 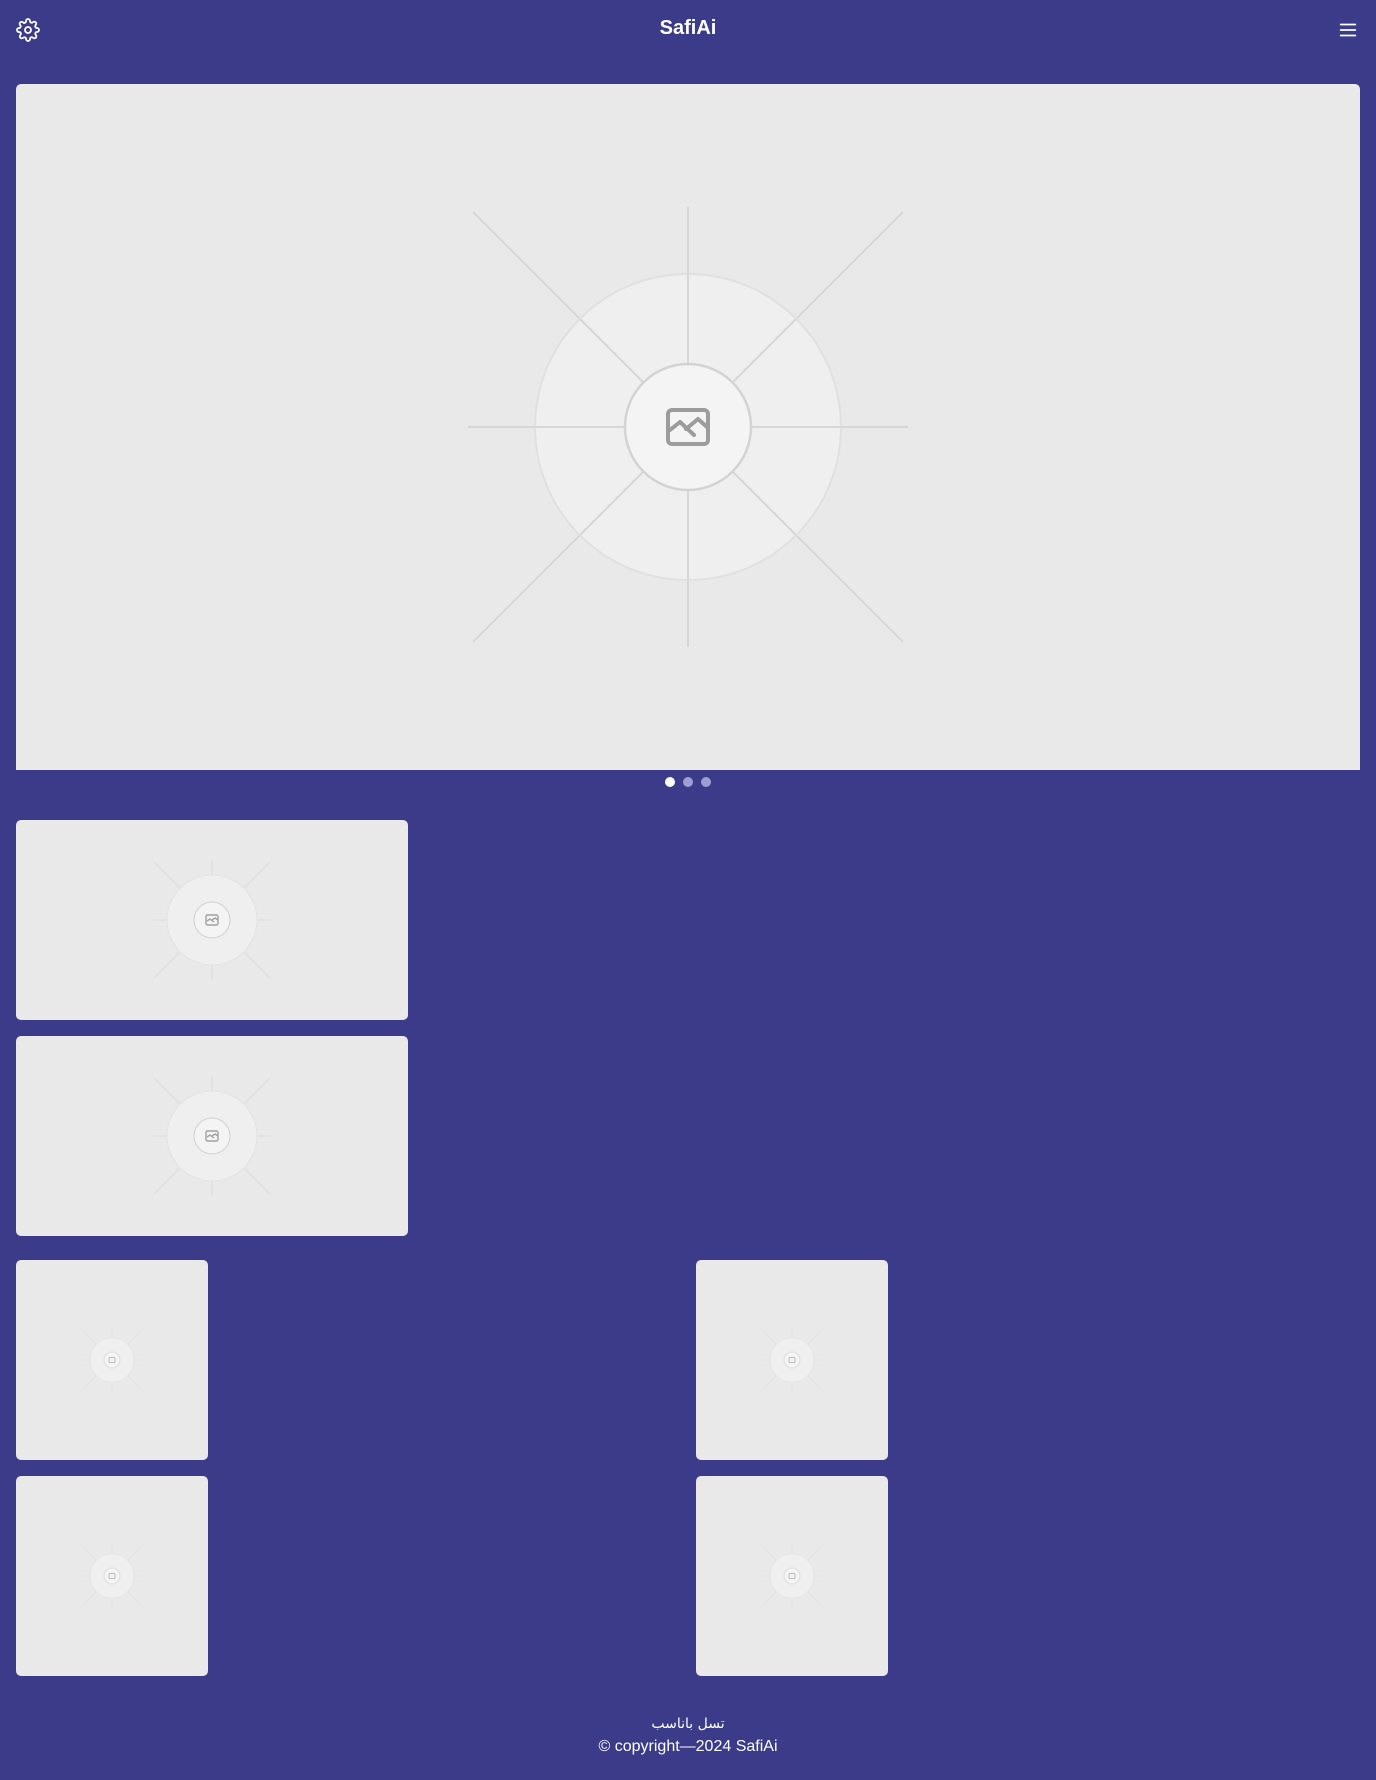 What do you see at coordinates (688, 1746) in the screenshot?
I see `copyright-text: © copyright—2024 SafiAi` at bounding box center [688, 1746].